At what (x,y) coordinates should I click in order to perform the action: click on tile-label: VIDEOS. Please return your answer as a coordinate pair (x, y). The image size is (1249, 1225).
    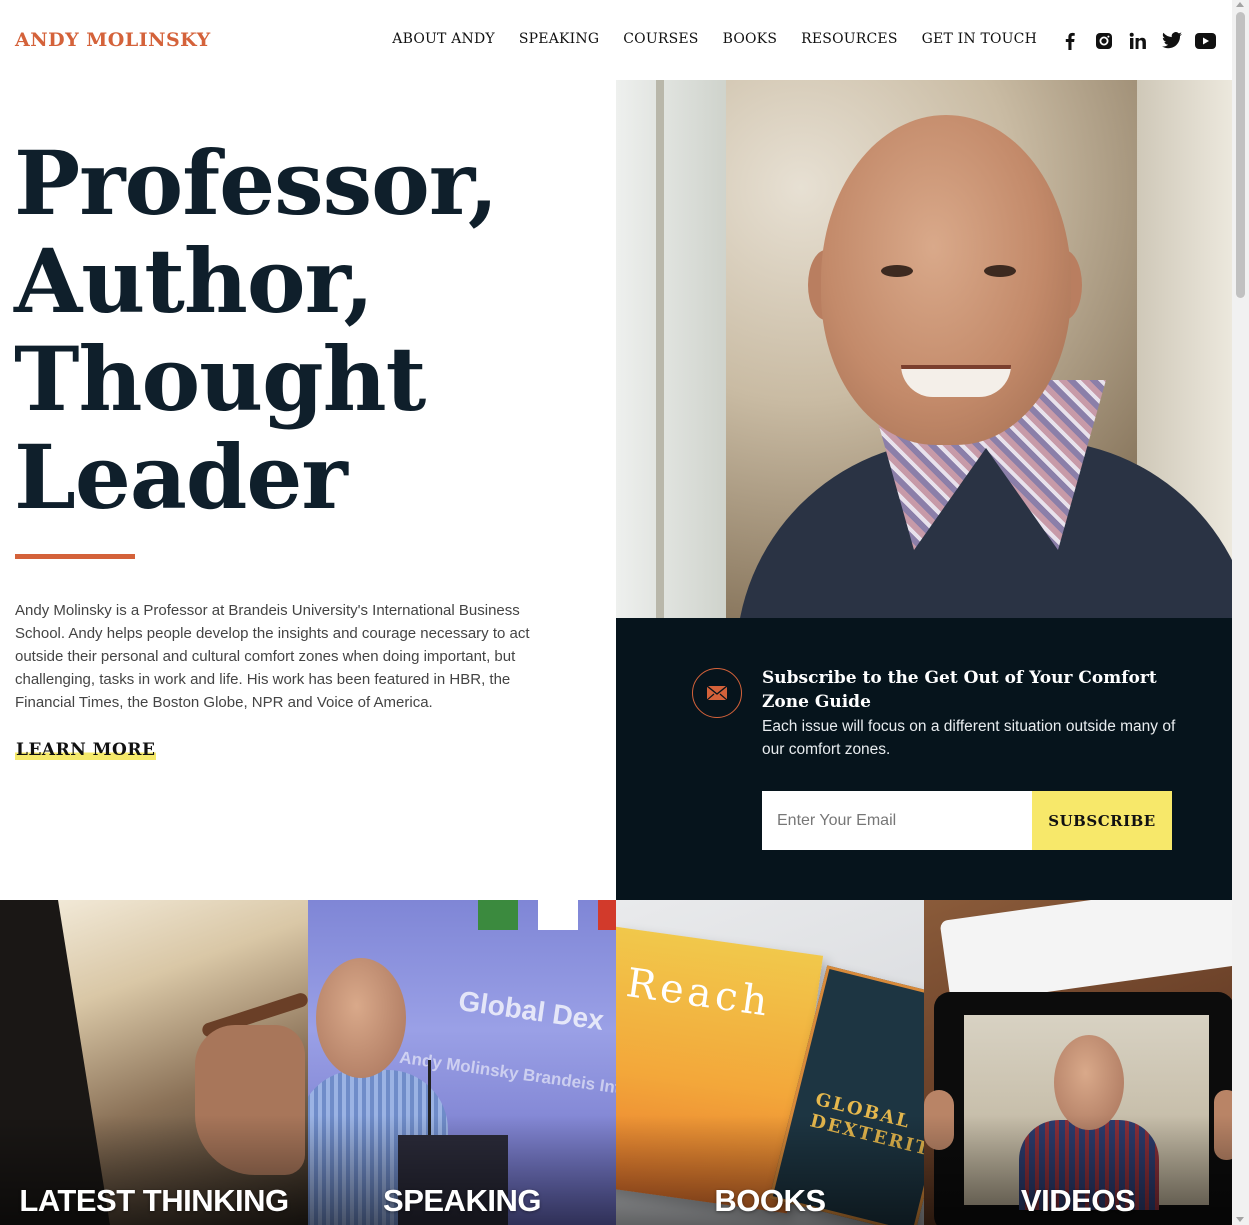
    Looking at the image, I should click on (1078, 1200).